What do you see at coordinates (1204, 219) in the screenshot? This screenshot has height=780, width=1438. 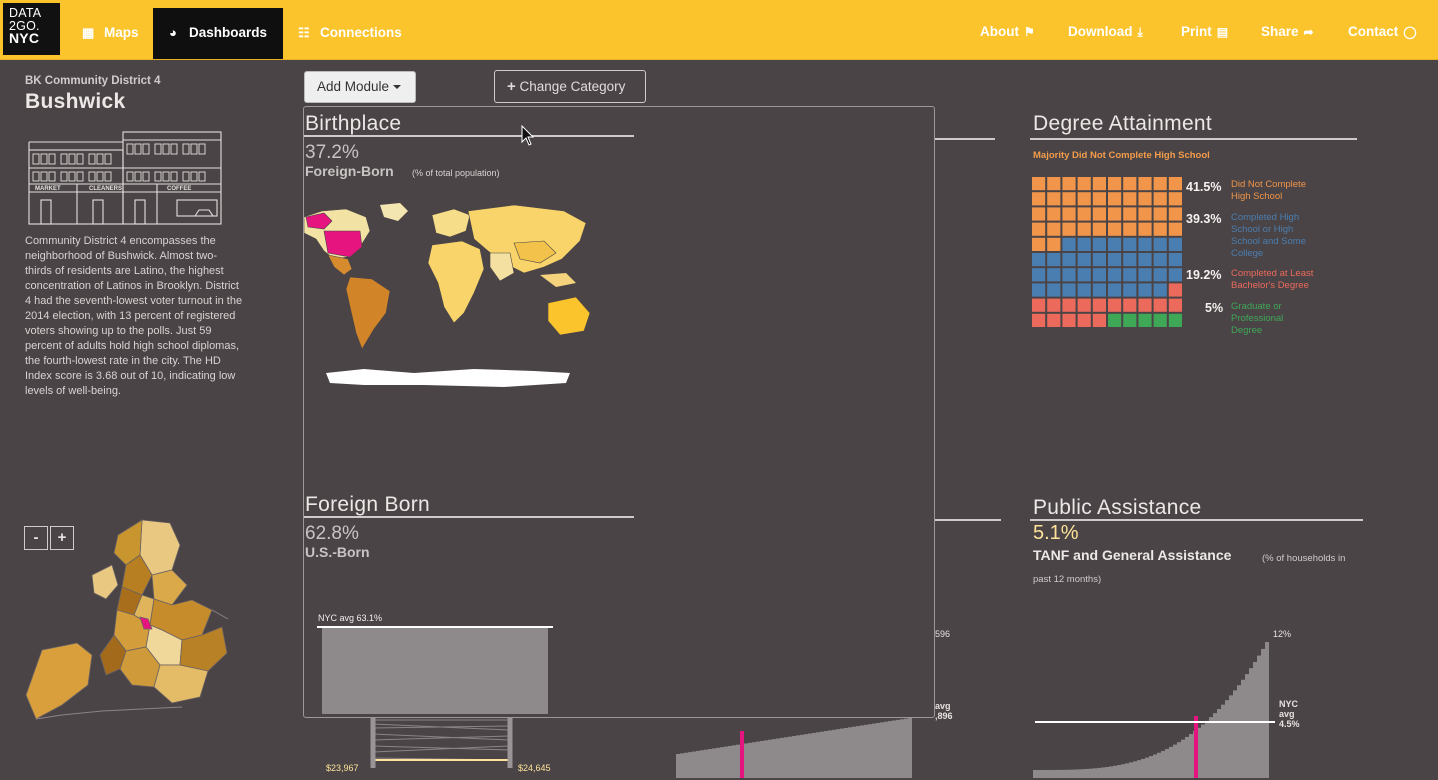 I see `degree-pct-2: 39.3%` at bounding box center [1204, 219].